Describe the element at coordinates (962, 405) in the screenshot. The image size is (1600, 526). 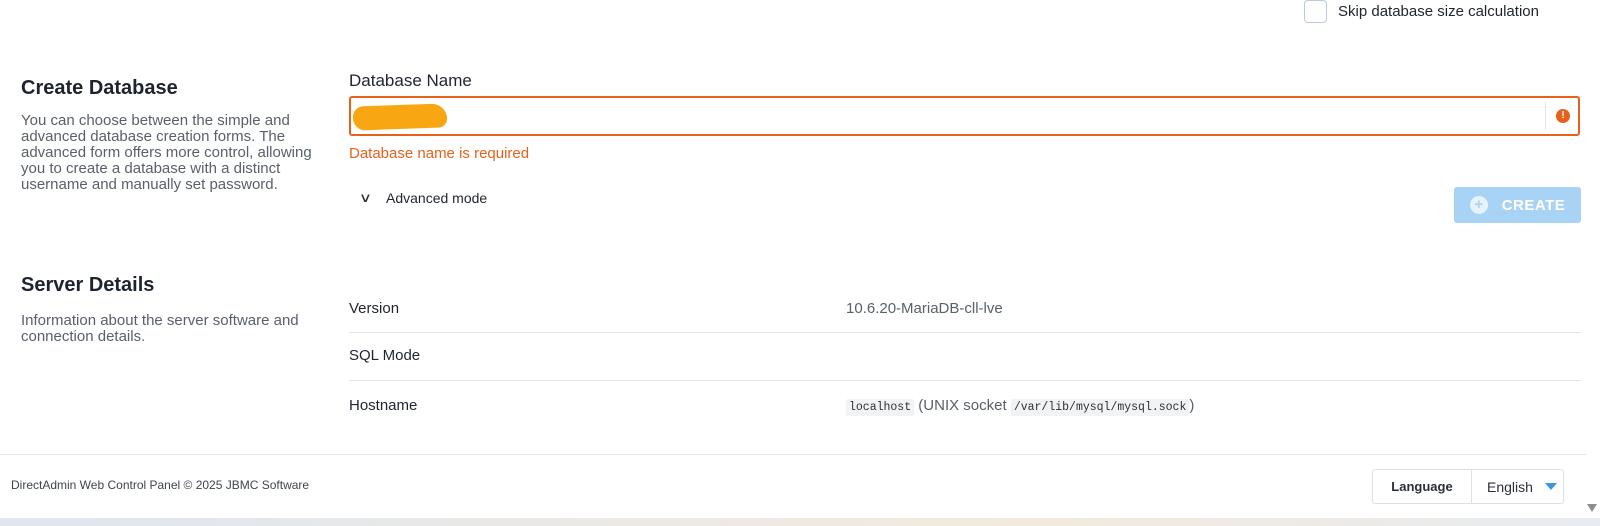
I see `socket-prefix: (UNIX socket` at that location.